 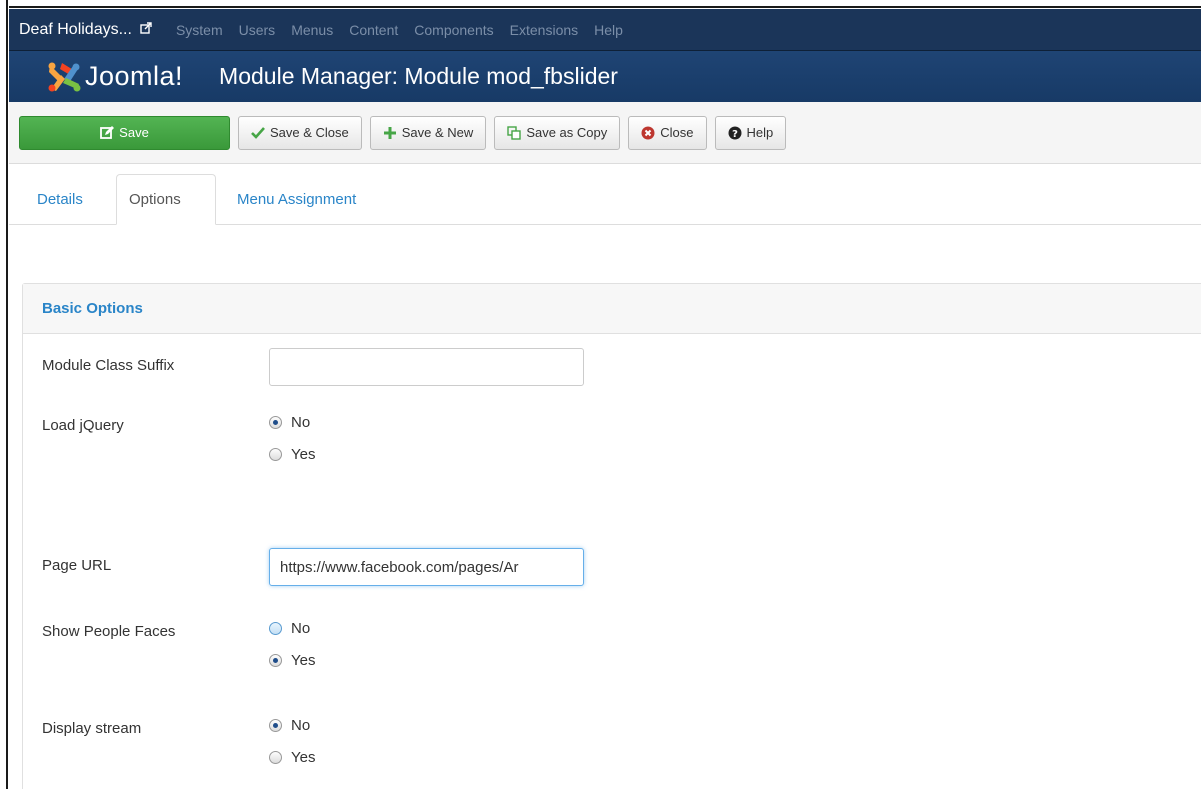 What do you see at coordinates (134, 132) in the screenshot?
I see `save-label: Save` at bounding box center [134, 132].